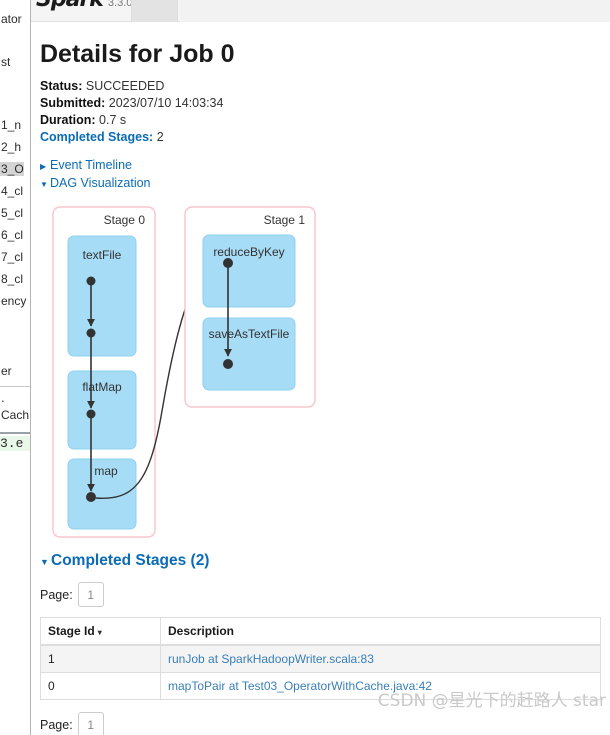  Describe the element at coordinates (11, 19) in the screenshot. I see `ide-tree-item: ator` at that location.